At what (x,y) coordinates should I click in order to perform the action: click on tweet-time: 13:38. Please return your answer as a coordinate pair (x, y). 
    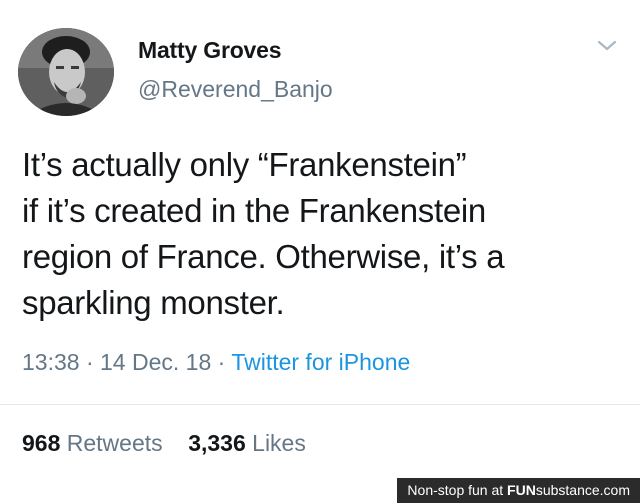
    Looking at the image, I should click on (51, 362).